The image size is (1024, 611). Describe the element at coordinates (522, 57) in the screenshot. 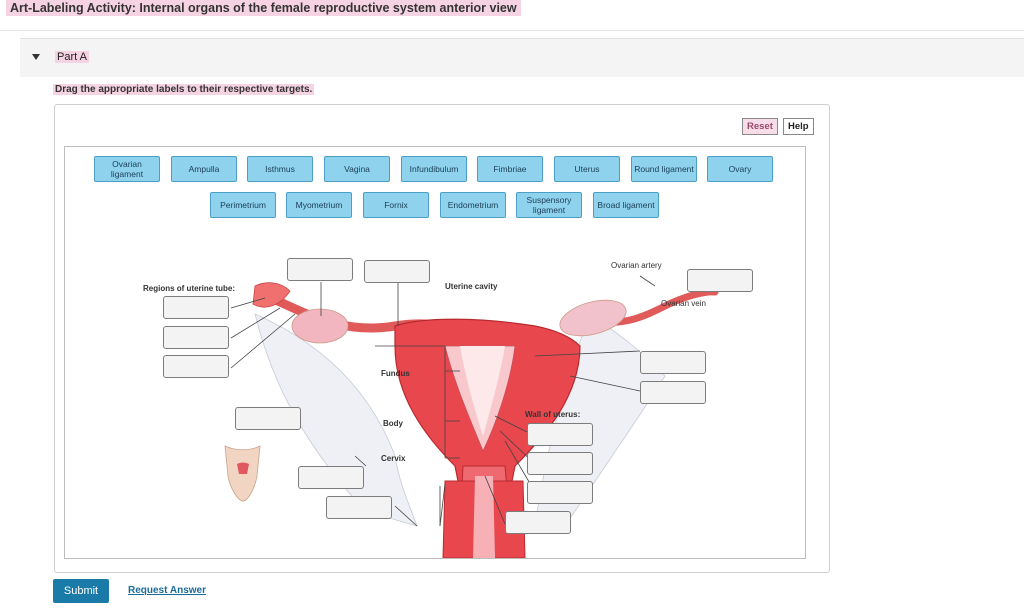

I see `part-a-header: Part A` at that location.